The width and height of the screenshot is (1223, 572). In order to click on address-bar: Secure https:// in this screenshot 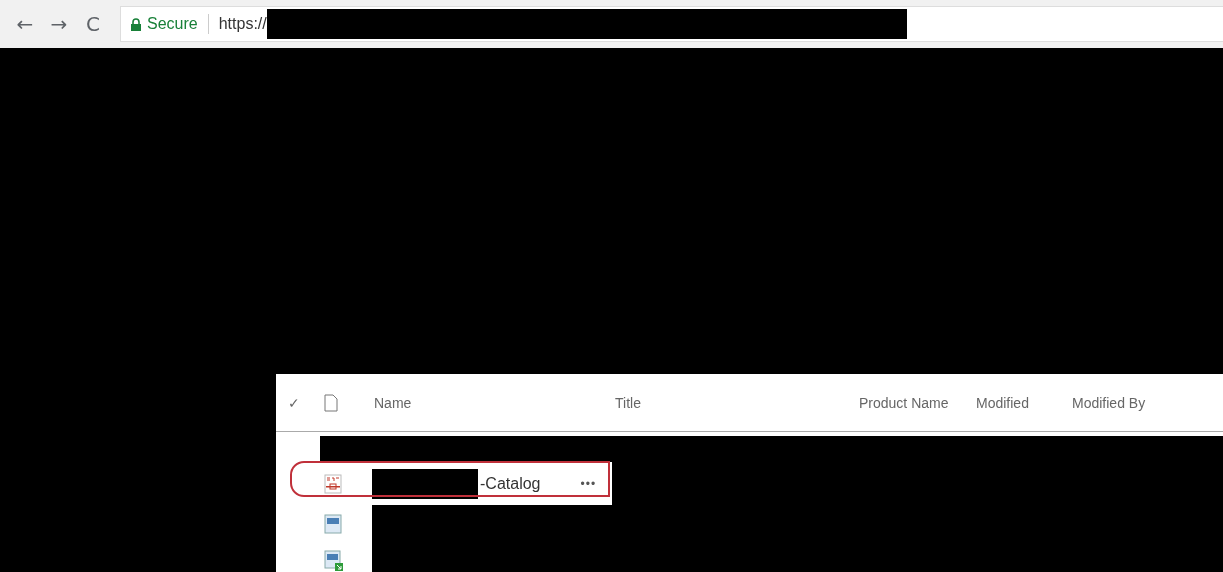, I will do `click(671, 24)`.